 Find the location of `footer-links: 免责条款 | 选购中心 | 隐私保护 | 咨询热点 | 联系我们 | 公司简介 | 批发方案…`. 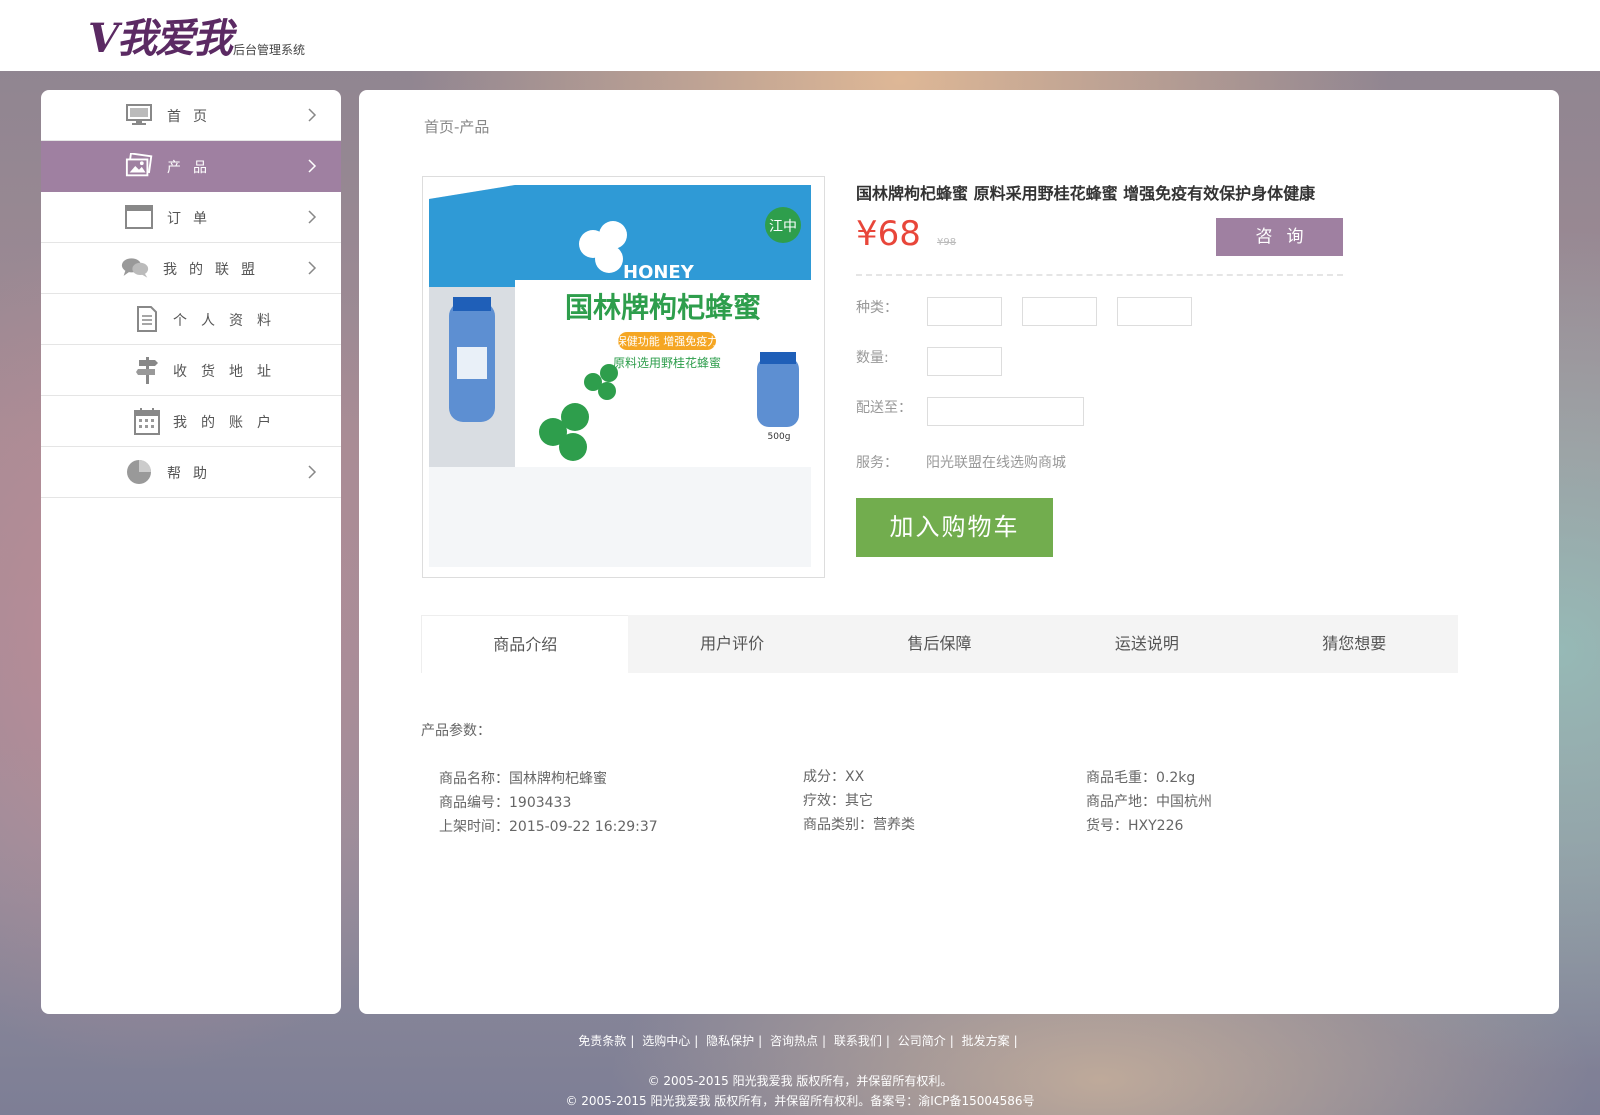

footer-links: 免责条款 | 选购中心 | 隐私保护 | 咨询热点 | 联系我们 | 公司简介 | 批发方案… is located at coordinates (798, 1041).